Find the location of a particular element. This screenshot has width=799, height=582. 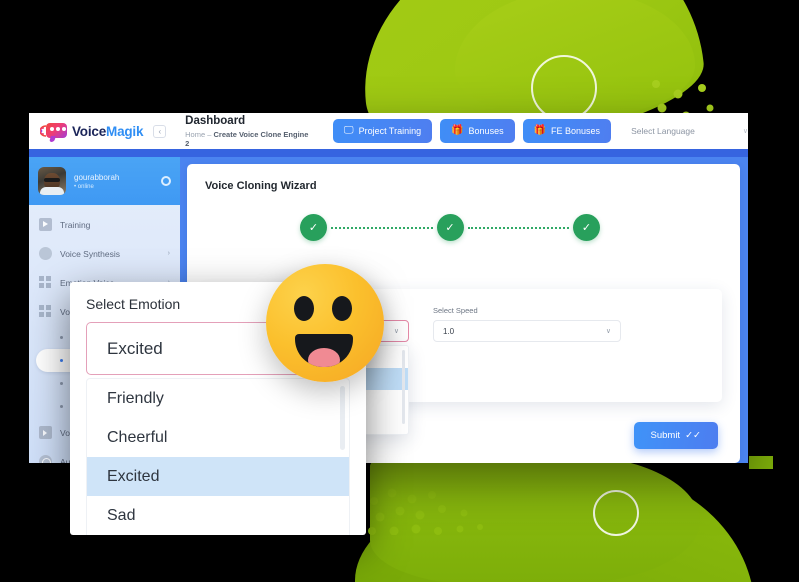

voicemagik-logo-icon is located at coordinates (53, 131).